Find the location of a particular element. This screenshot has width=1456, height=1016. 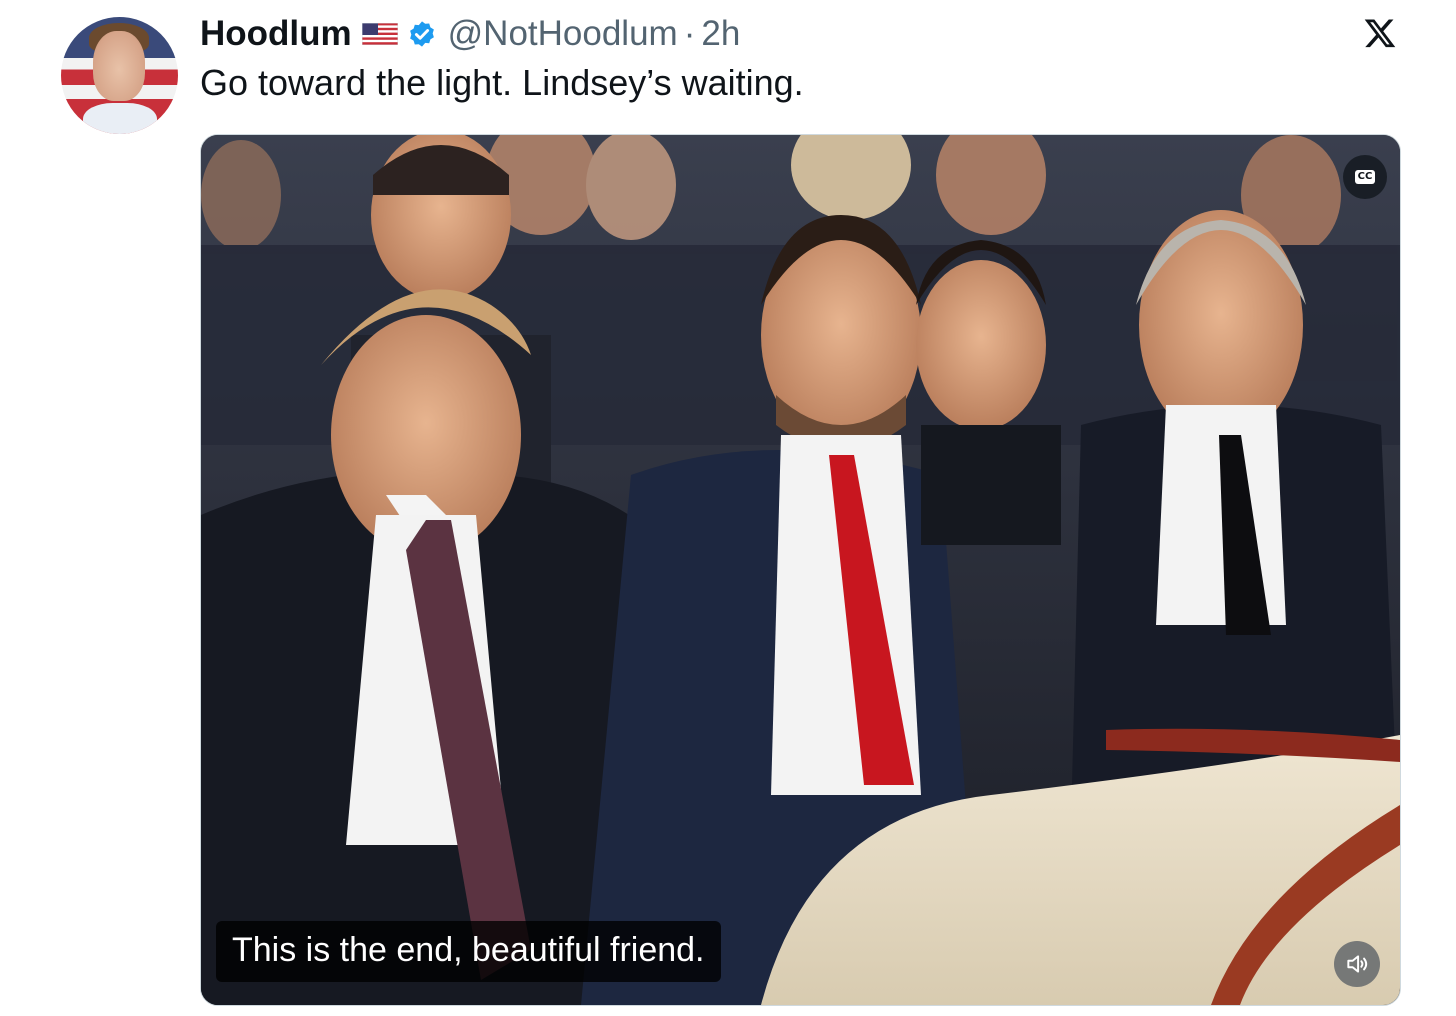

closed-captions-icon: CC is located at coordinates (1365, 177).